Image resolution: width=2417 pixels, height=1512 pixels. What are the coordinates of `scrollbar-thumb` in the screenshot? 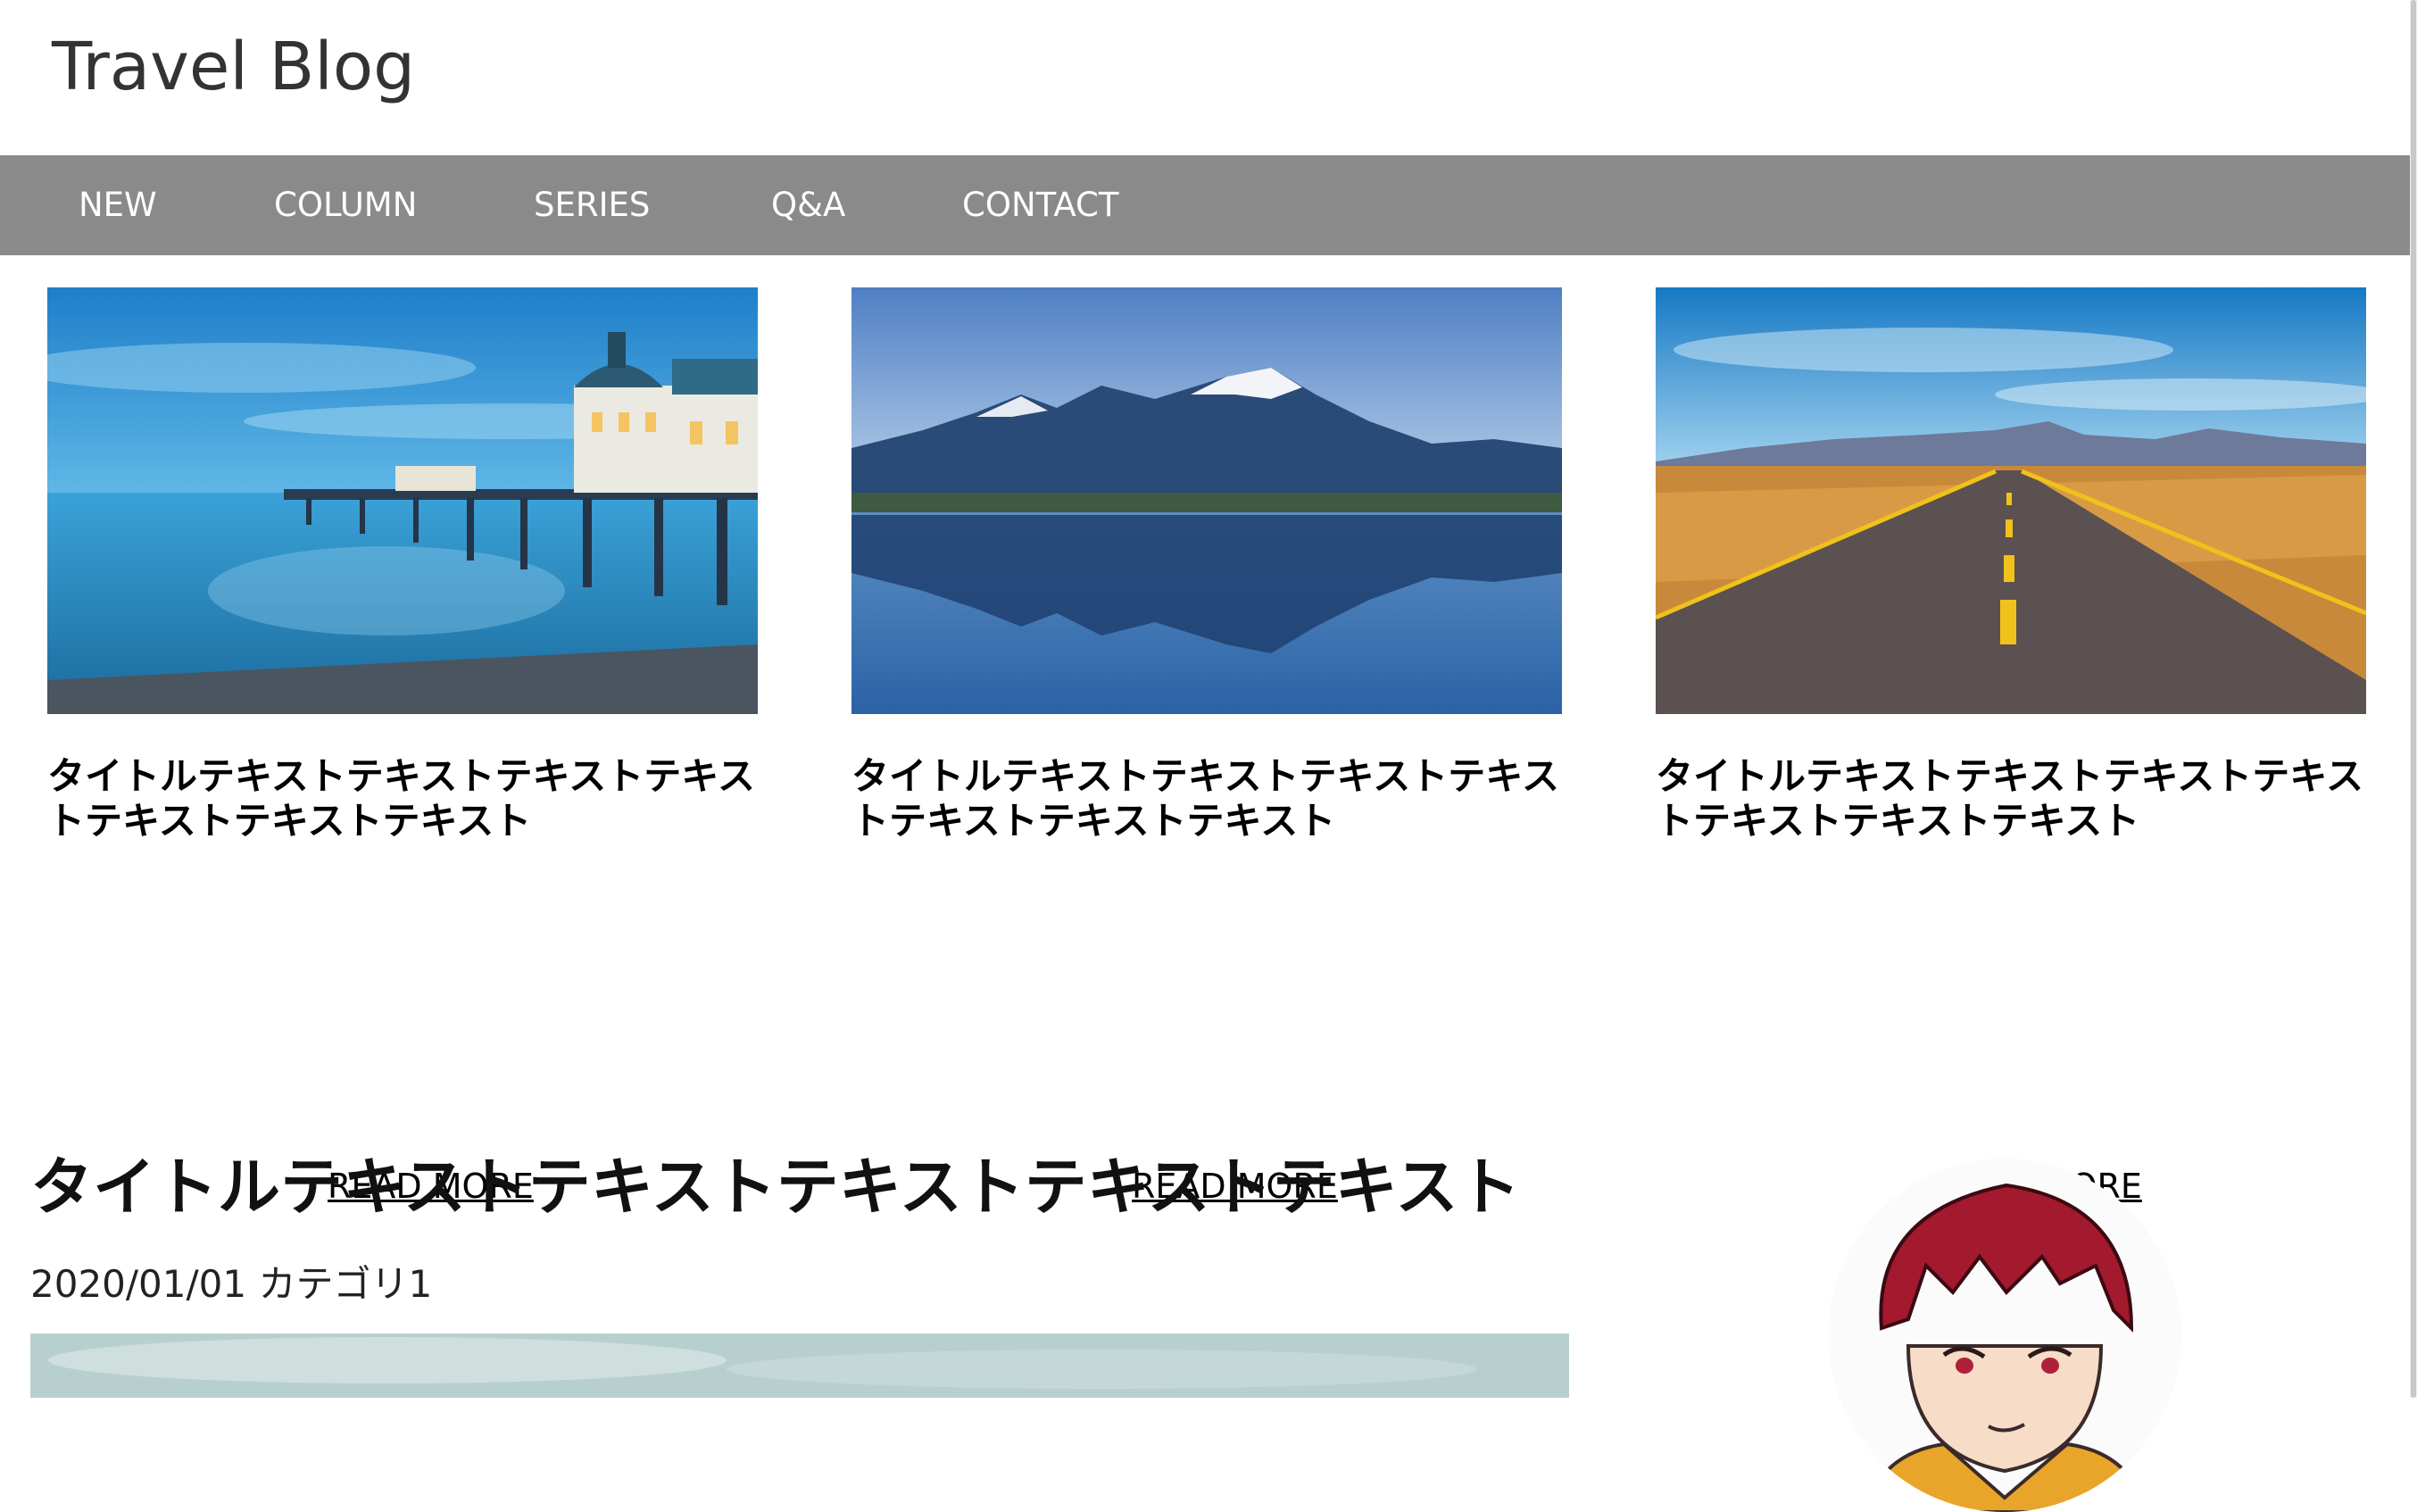 It's located at (2413, 699).